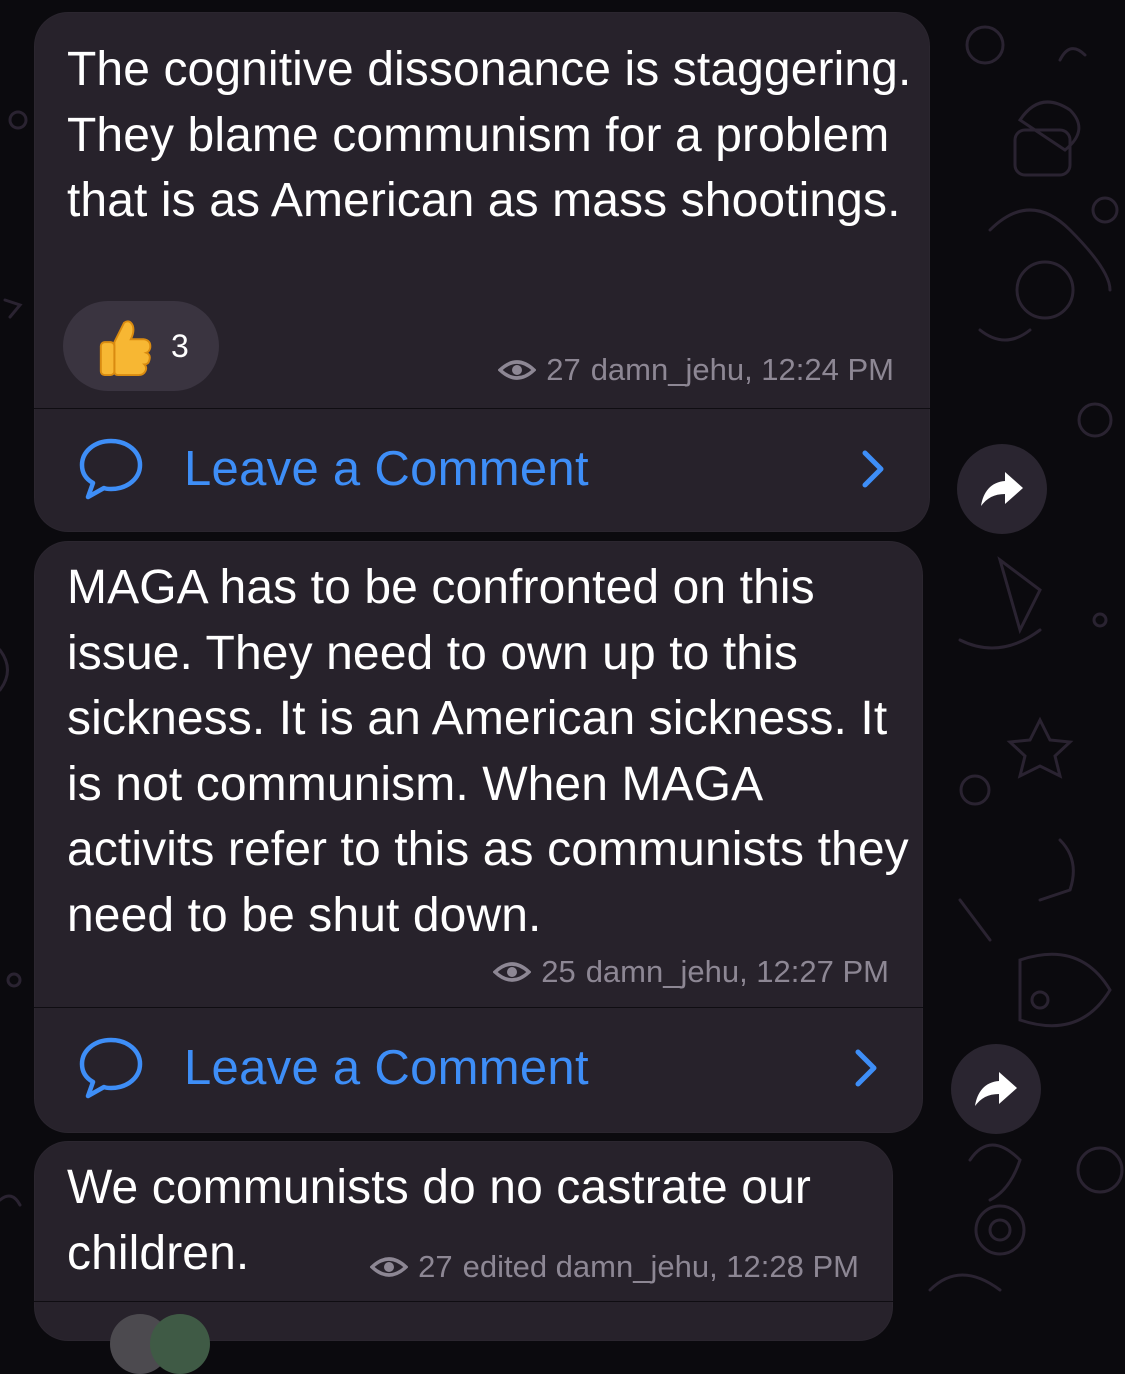  Describe the element at coordinates (742, 369) in the screenshot. I see `author-time: damn_jehu, 12:24 PM` at that location.